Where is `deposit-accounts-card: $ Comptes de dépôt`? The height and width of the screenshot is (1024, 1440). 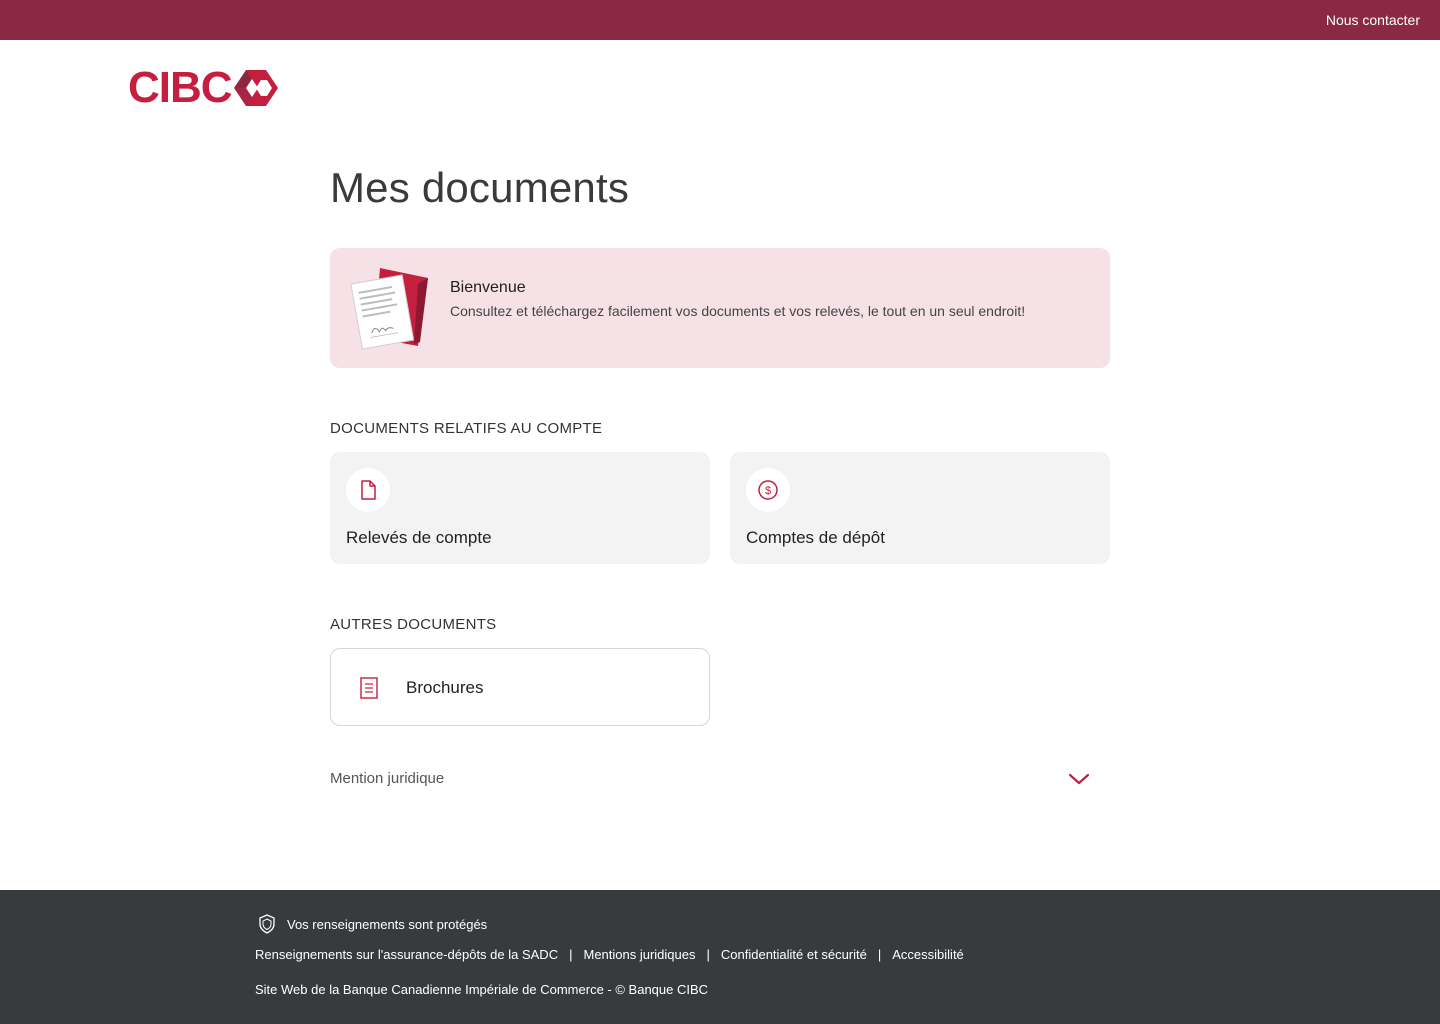 deposit-accounts-card: $ Comptes de dépôt is located at coordinates (920, 508).